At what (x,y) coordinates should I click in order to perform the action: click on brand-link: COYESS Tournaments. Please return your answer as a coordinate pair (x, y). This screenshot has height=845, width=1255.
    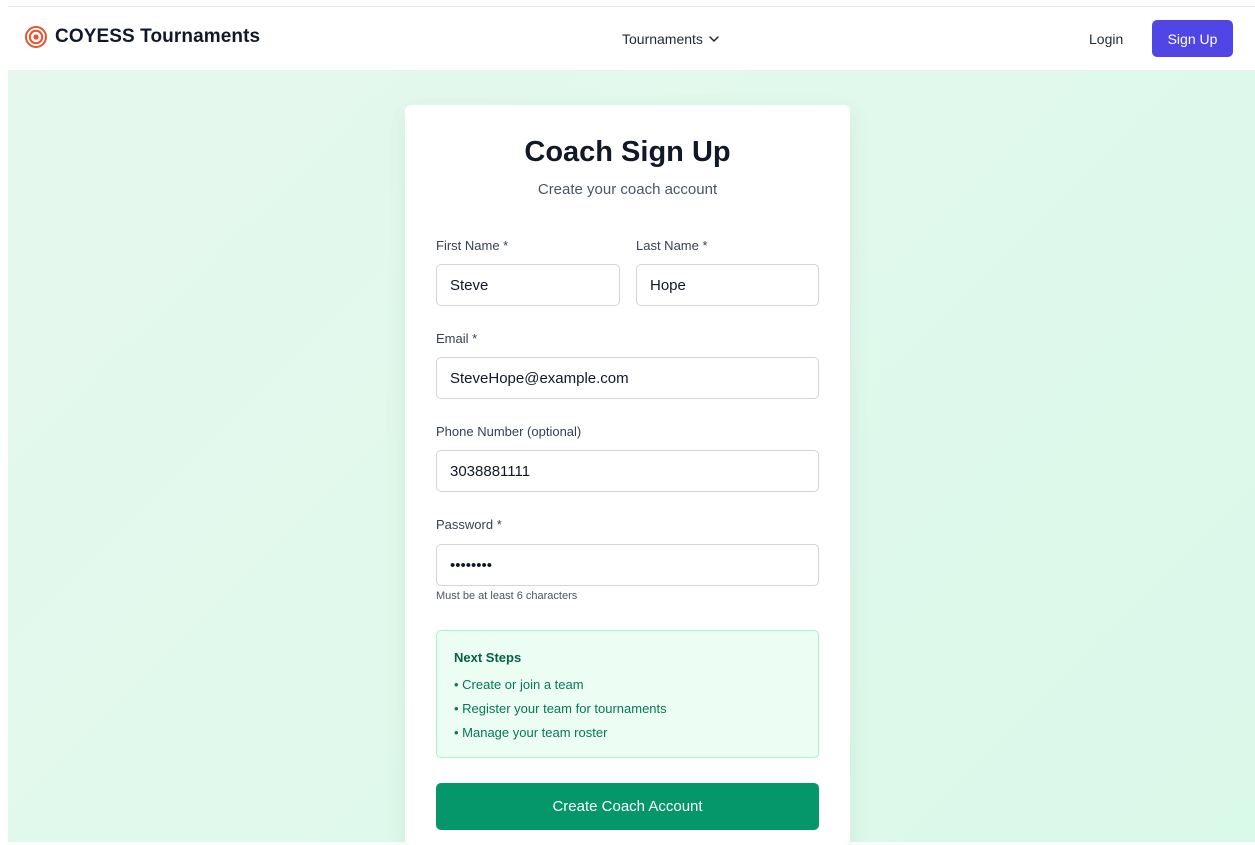
    Looking at the image, I should click on (142, 37).